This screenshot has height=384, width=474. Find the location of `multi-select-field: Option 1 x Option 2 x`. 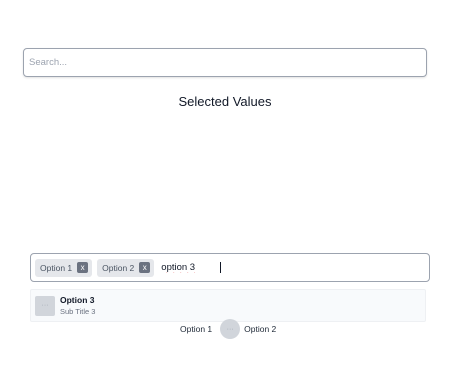

multi-select-field: Option 1 x Option 2 x is located at coordinates (230, 267).